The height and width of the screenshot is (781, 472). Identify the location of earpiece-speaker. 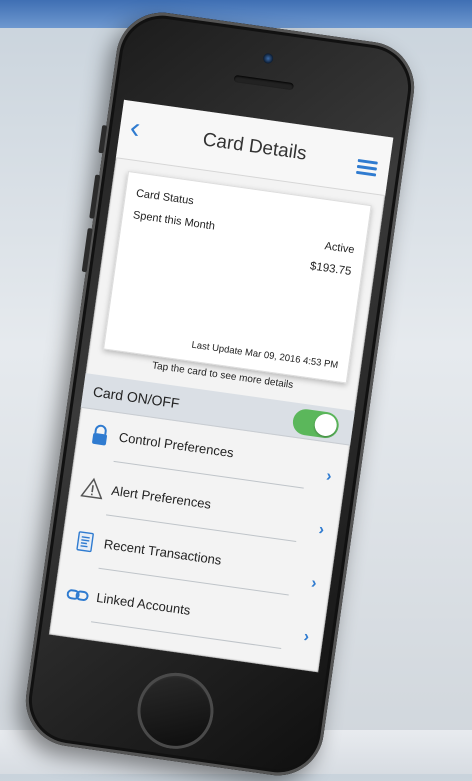
(263, 82).